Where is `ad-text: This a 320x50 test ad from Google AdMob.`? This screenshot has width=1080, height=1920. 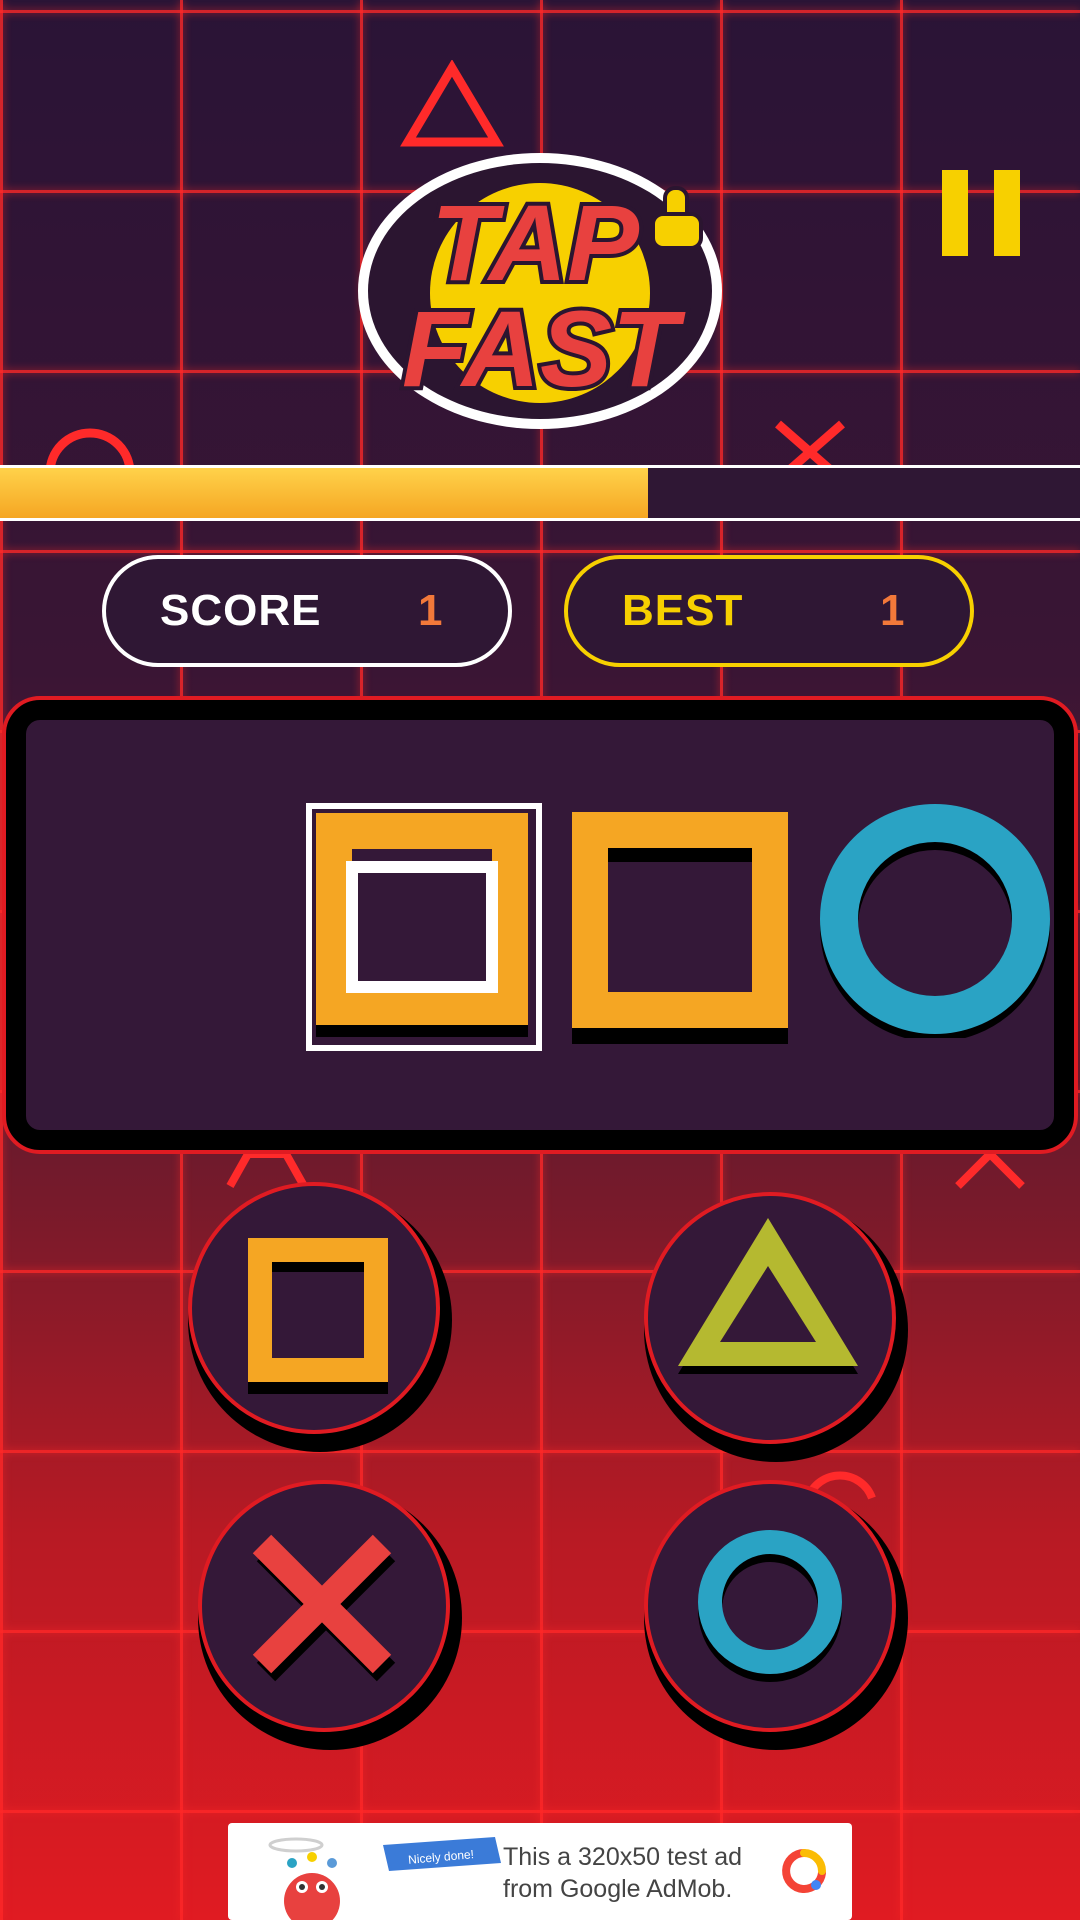 ad-text: This a 320x50 test ad from Google AdMob. is located at coordinates (623, 1873).